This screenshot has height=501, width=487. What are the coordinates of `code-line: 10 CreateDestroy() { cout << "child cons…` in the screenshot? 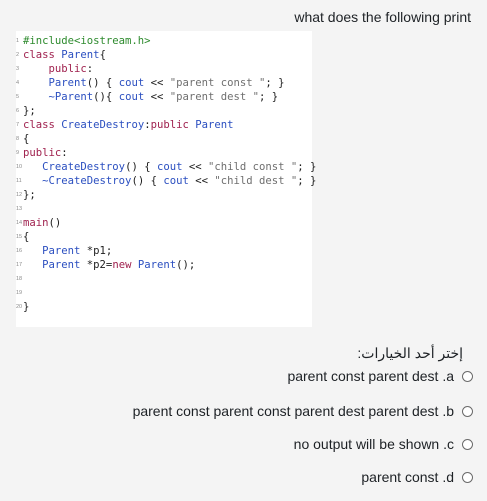 It's located at (166, 167).